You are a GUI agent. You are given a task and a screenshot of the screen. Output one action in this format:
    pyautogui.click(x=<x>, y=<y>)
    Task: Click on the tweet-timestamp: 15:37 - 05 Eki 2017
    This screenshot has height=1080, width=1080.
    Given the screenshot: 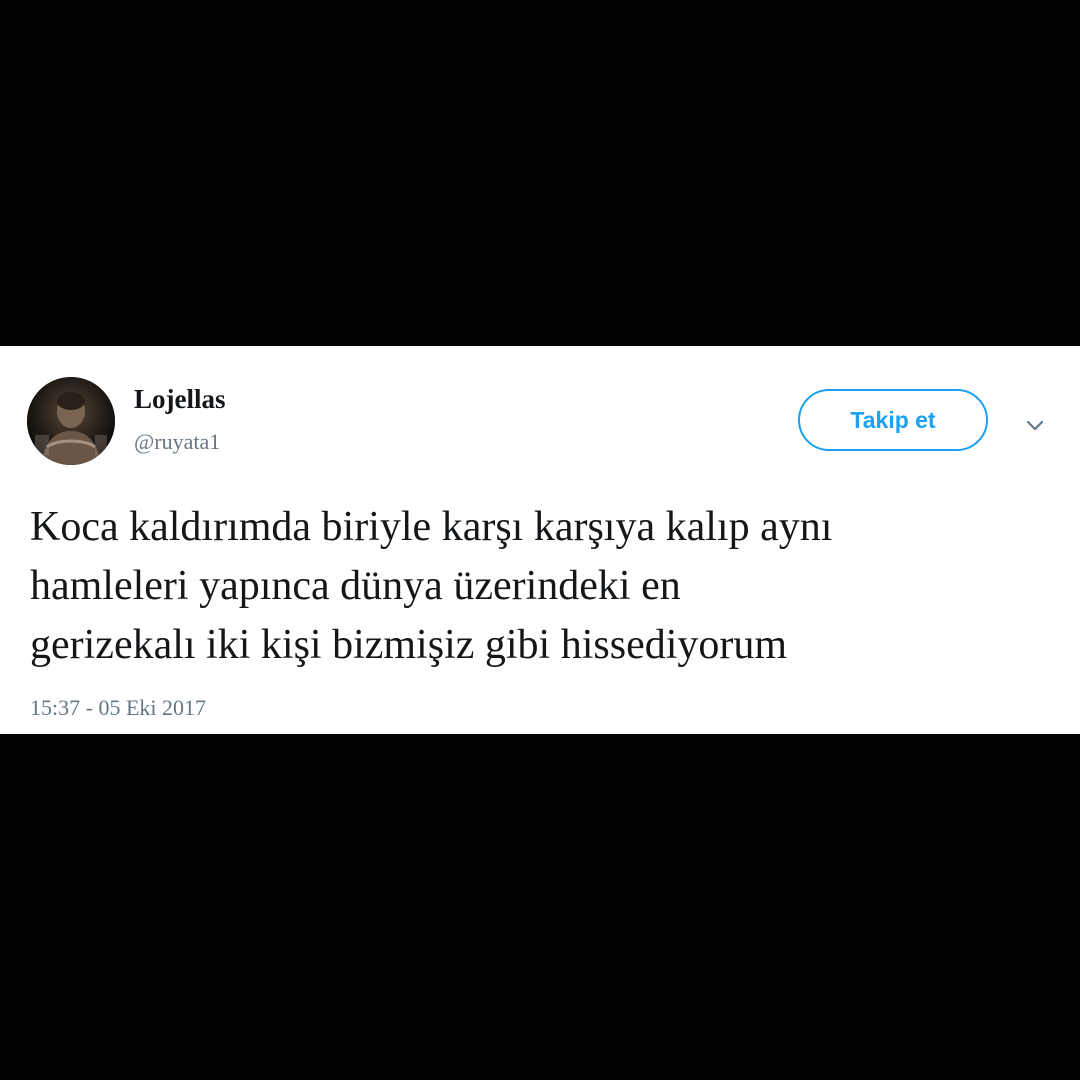 What is the action you would take?
    pyautogui.click(x=118, y=708)
    